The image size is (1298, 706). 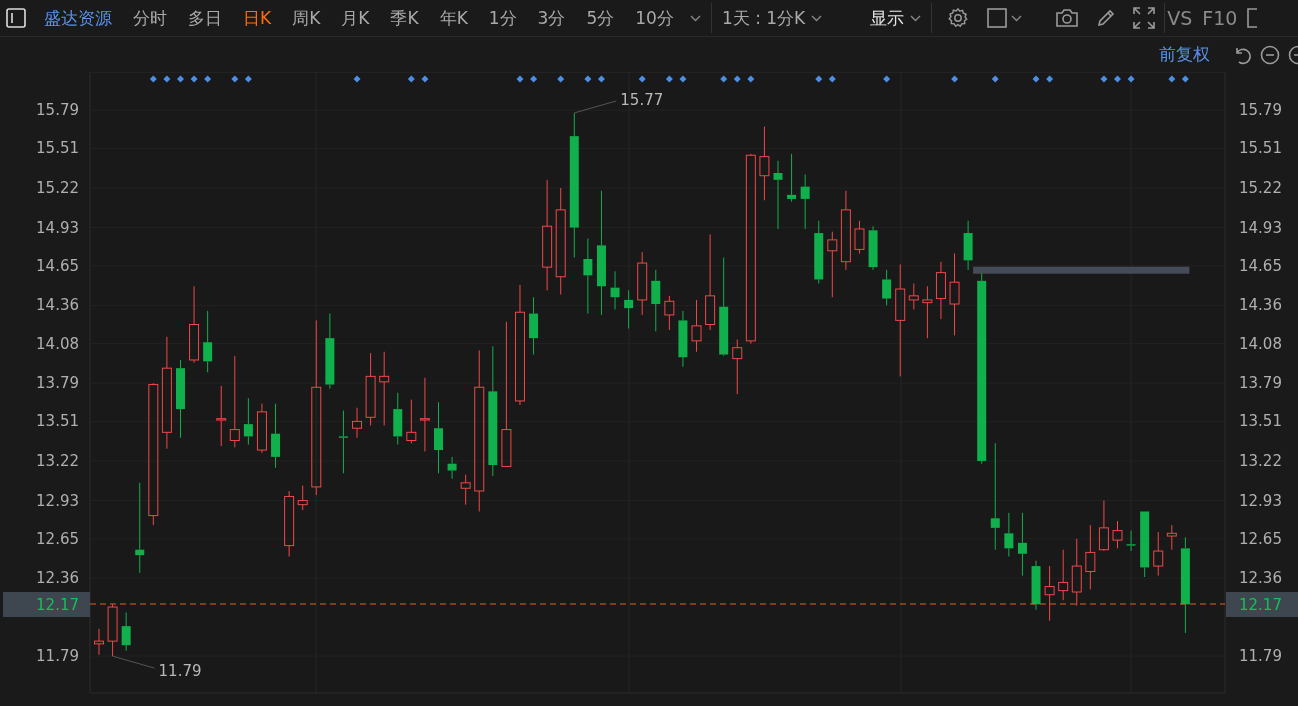 I want to click on axis-label: 15.79, so click(x=57, y=110).